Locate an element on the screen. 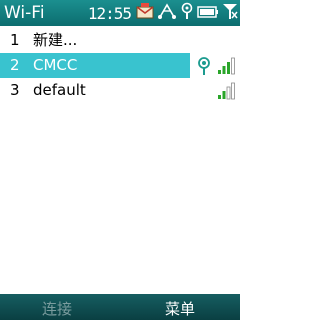 The width and height of the screenshot is (320, 320). wifi-antenna-icon is located at coordinates (187, 13).